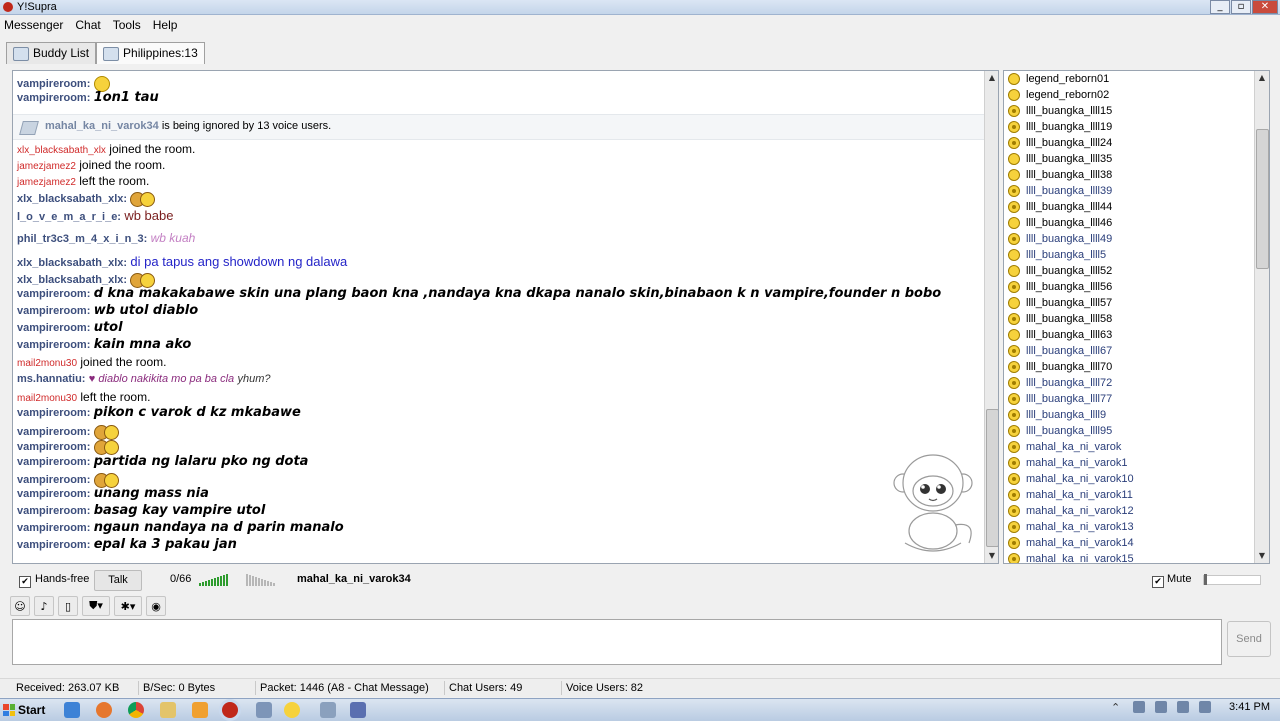 This screenshot has width=1280, height=721. Describe the element at coordinates (1060, 399) in the screenshot. I see `user-list-item: llll_buangka_llll77` at that location.